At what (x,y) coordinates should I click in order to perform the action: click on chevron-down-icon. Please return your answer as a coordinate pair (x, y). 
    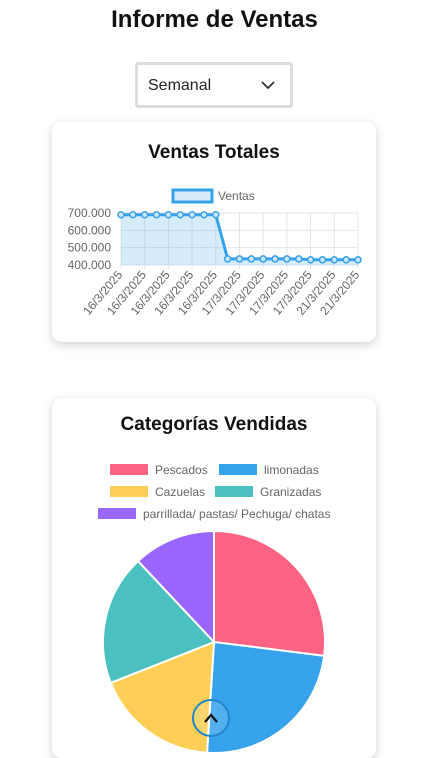
    Looking at the image, I should click on (268, 87).